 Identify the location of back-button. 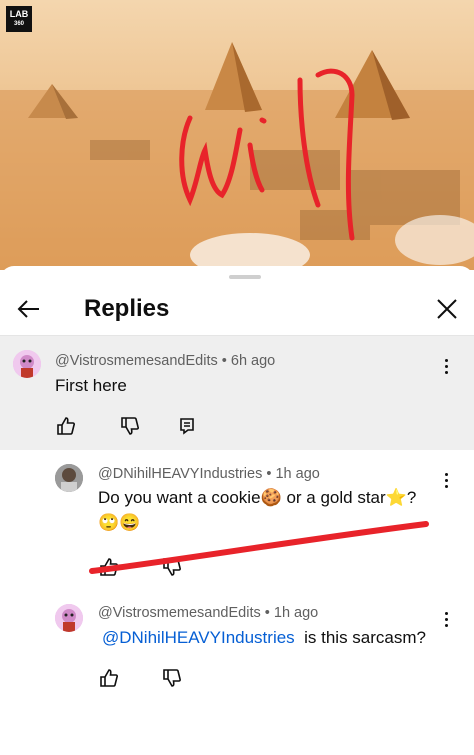
(29, 309).